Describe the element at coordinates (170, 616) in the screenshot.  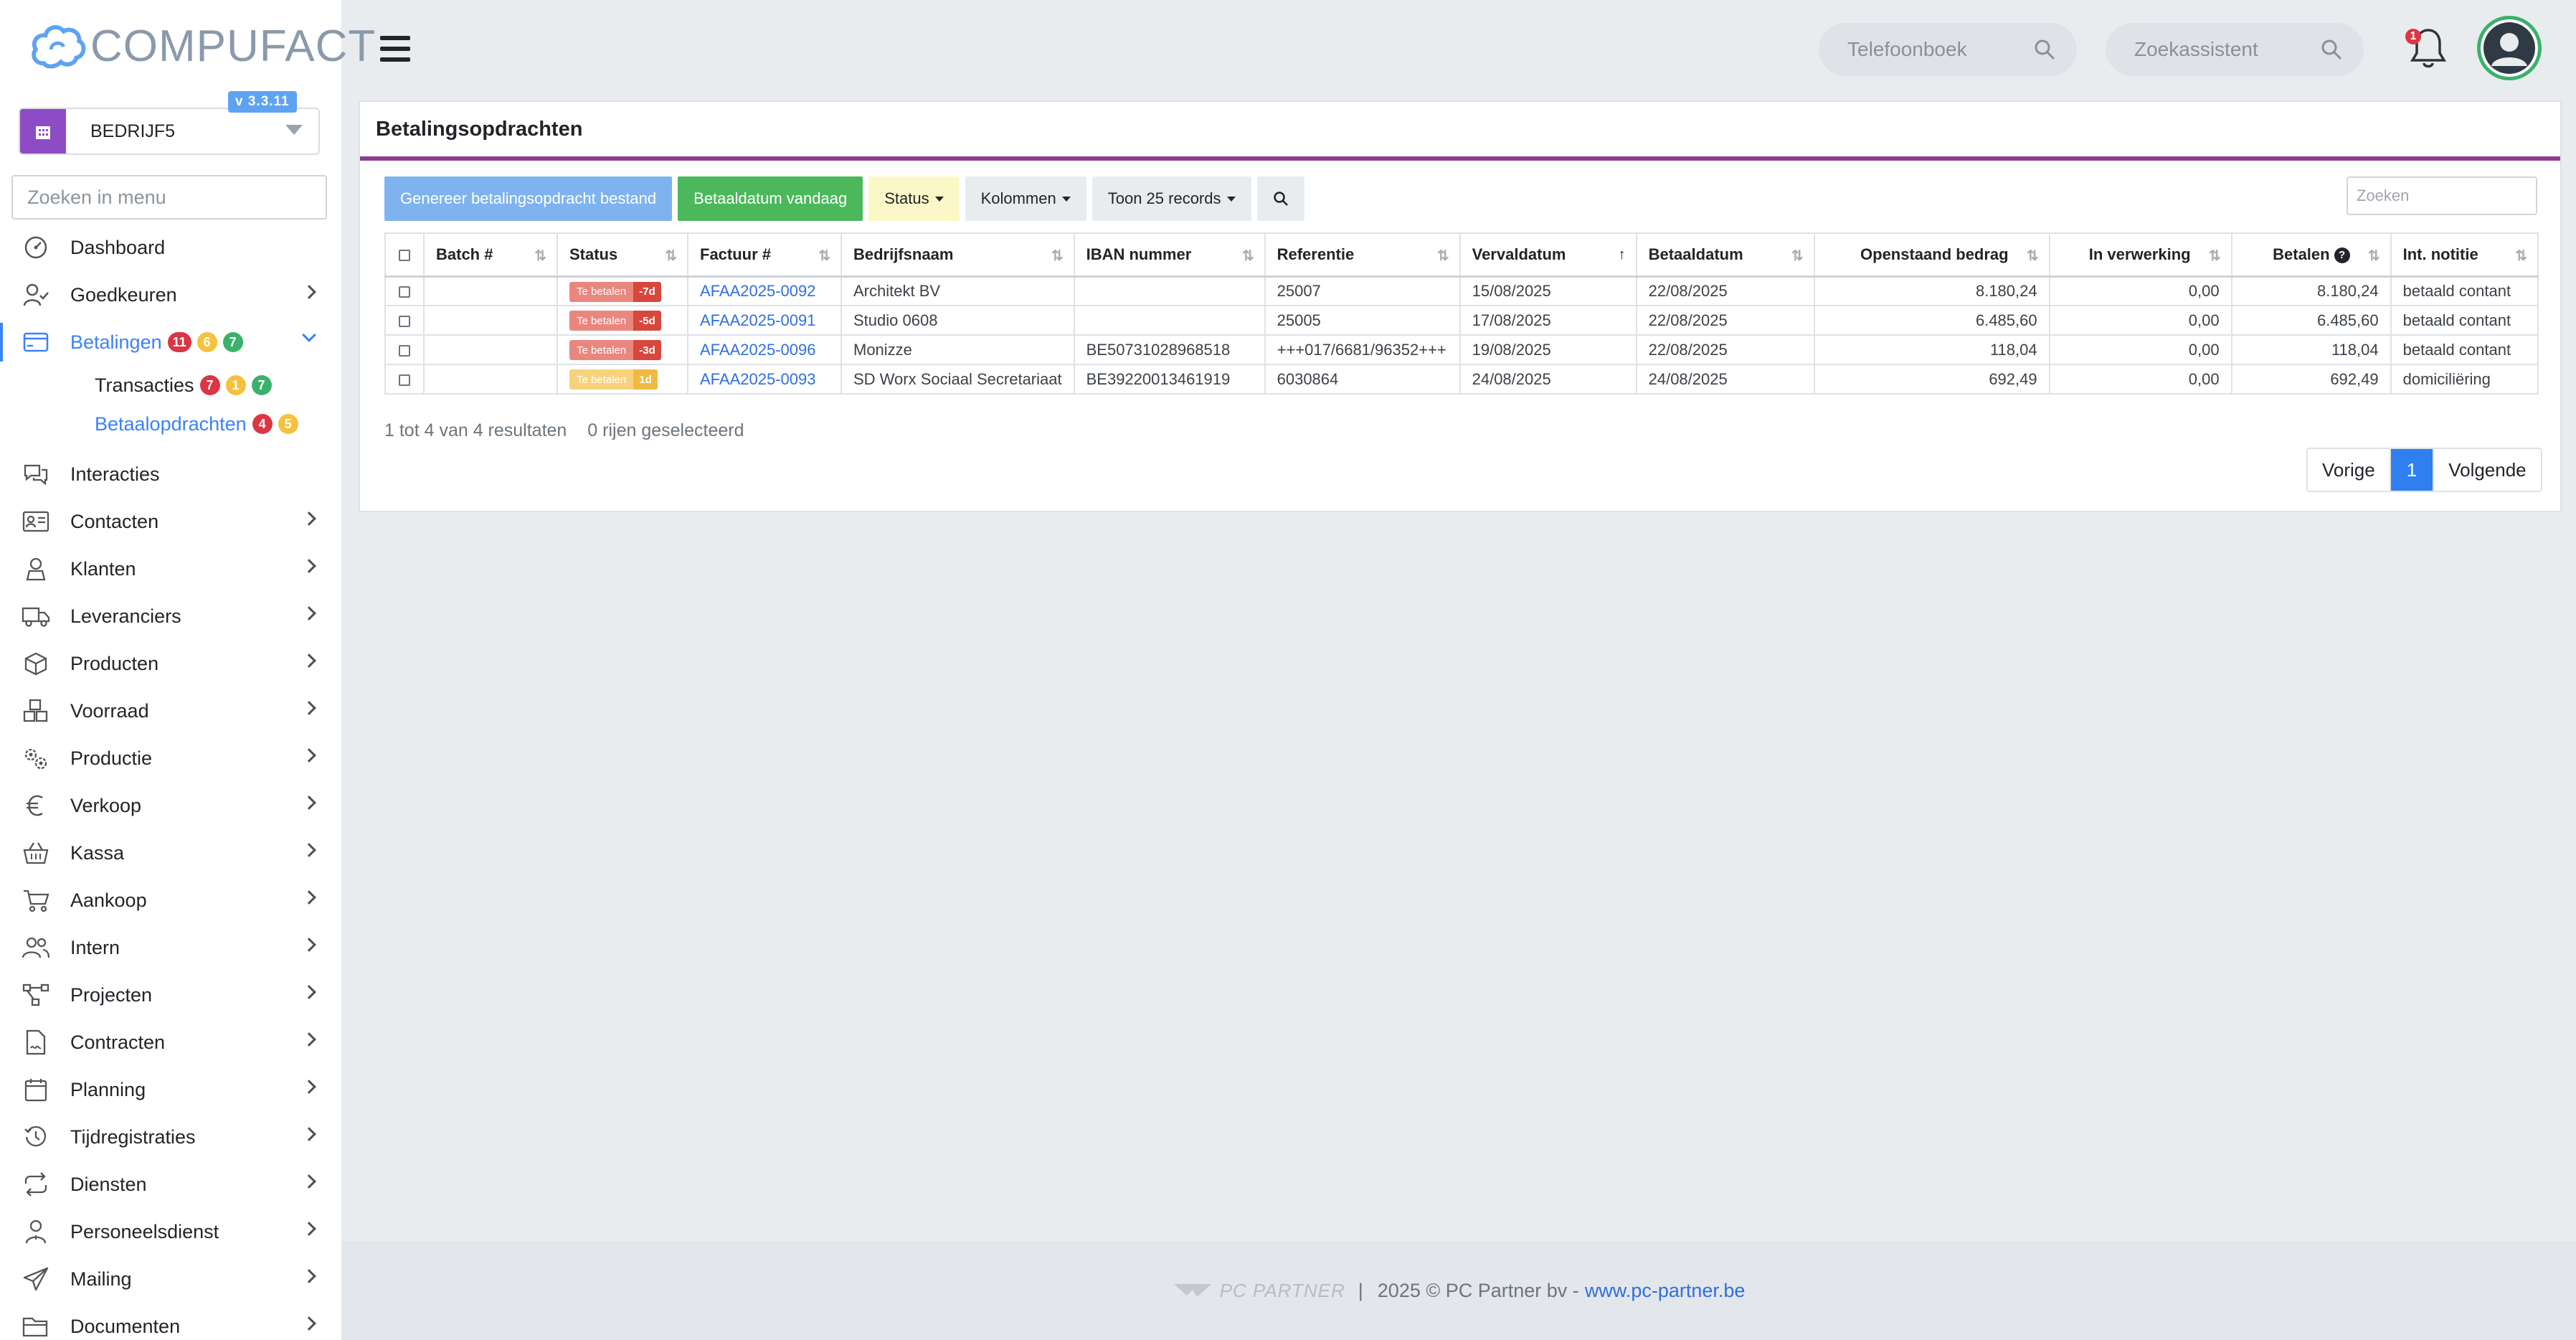
I see `sidebar-item-leveranciers: Leveranciers` at that location.